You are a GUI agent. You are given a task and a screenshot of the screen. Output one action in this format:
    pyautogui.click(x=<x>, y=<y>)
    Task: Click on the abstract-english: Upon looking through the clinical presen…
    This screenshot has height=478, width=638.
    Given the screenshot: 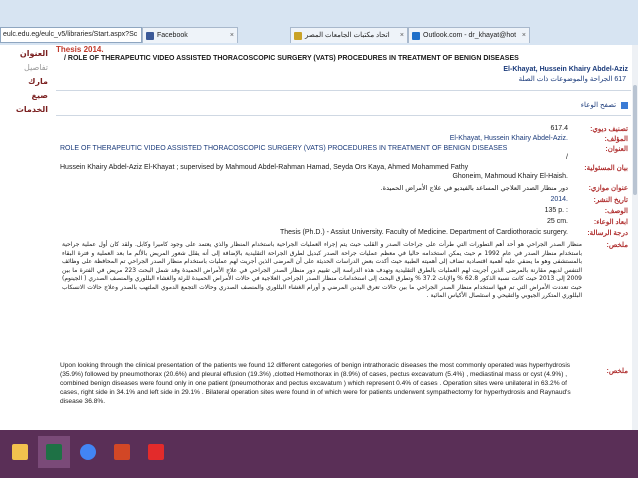 What is the action you would take?
    pyautogui.click(x=315, y=383)
    